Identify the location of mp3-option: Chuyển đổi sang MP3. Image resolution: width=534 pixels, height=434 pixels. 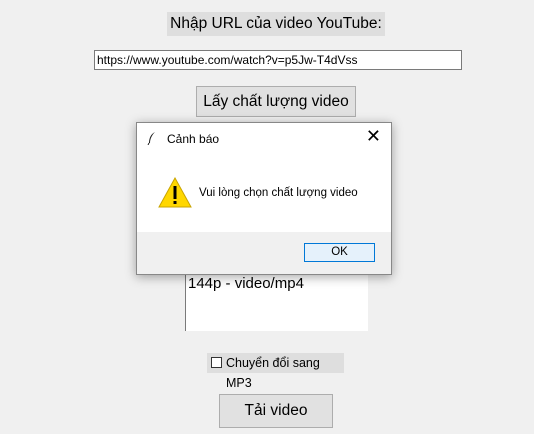
(275, 371).